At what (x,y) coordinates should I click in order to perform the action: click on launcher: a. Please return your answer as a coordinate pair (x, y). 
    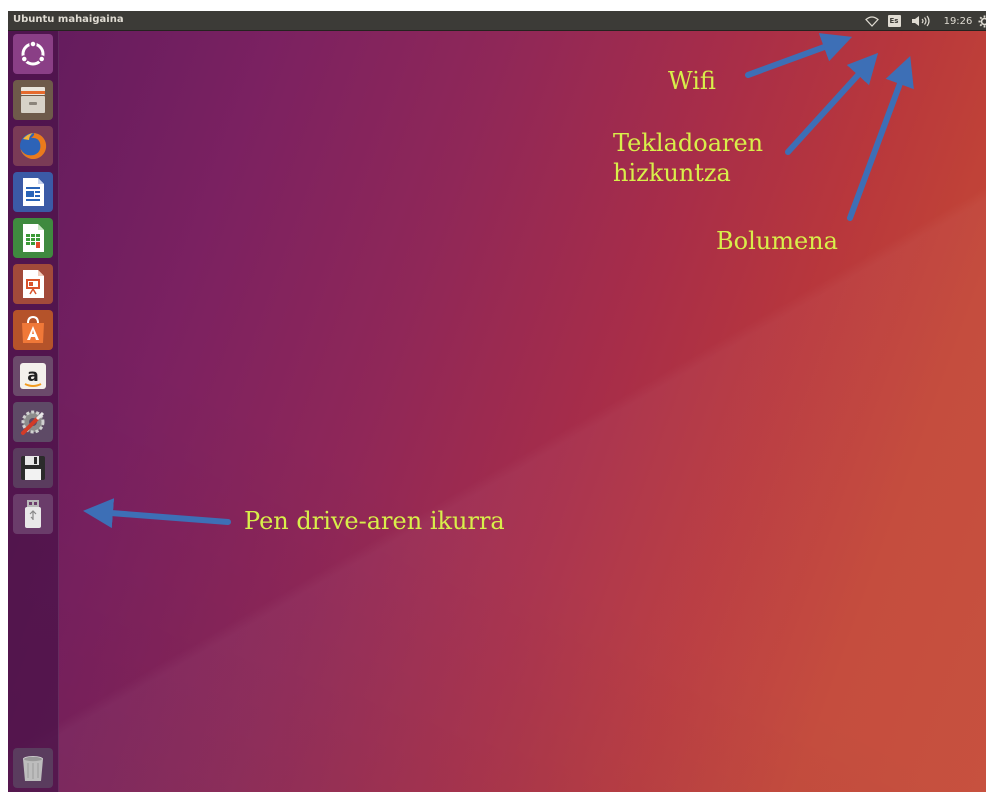
    Looking at the image, I should click on (33, 411).